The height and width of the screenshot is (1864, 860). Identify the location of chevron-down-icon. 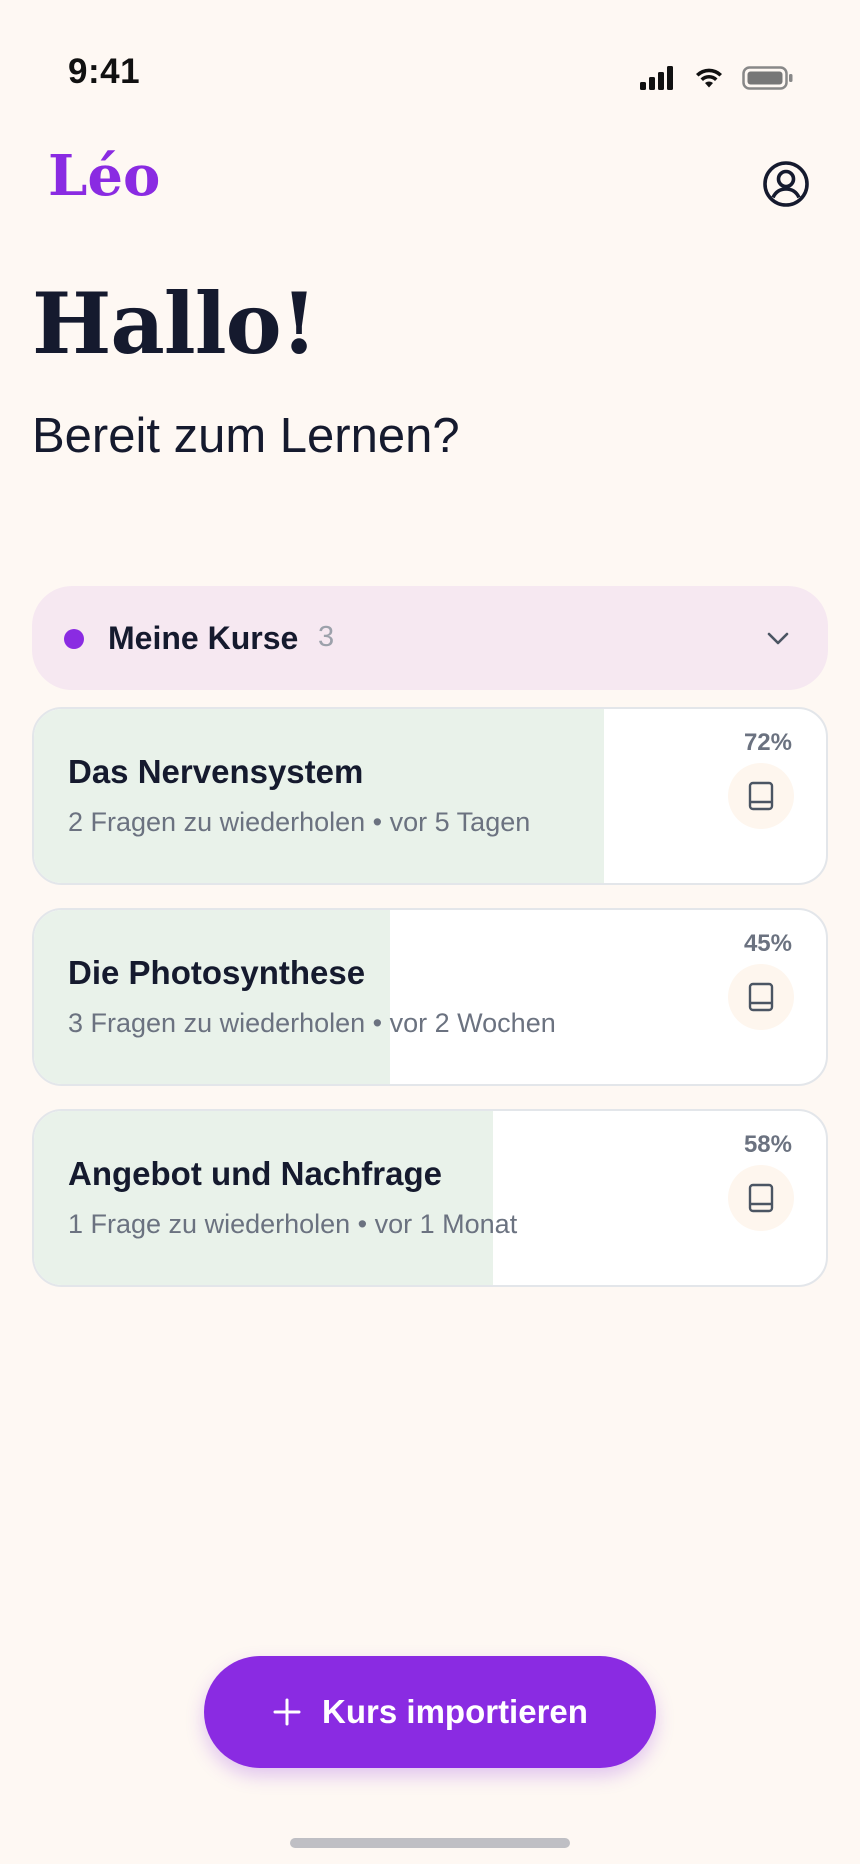
(778, 638).